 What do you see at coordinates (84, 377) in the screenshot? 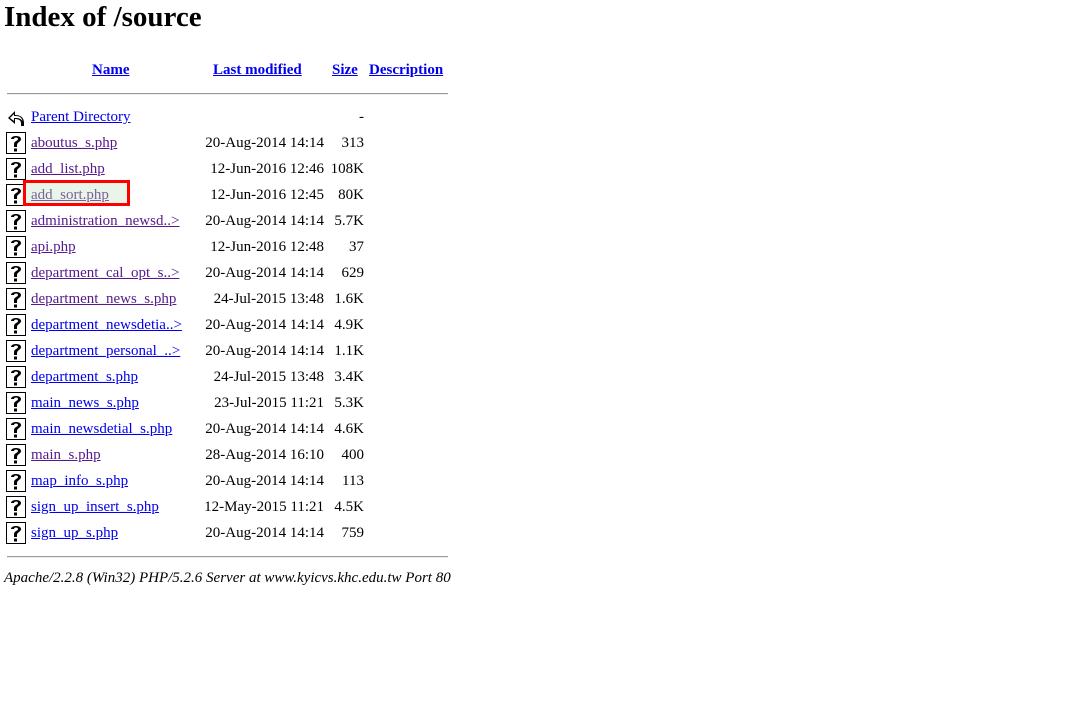
I see `file-link: department_s.php` at bounding box center [84, 377].